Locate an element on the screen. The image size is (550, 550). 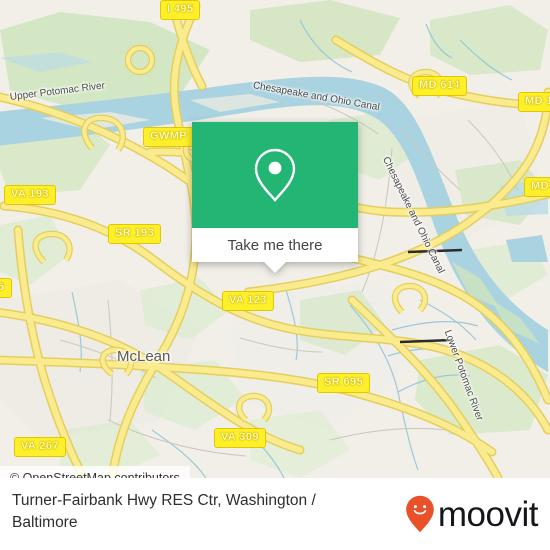
popup-tail-pointer is located at coordinates (275, 267).